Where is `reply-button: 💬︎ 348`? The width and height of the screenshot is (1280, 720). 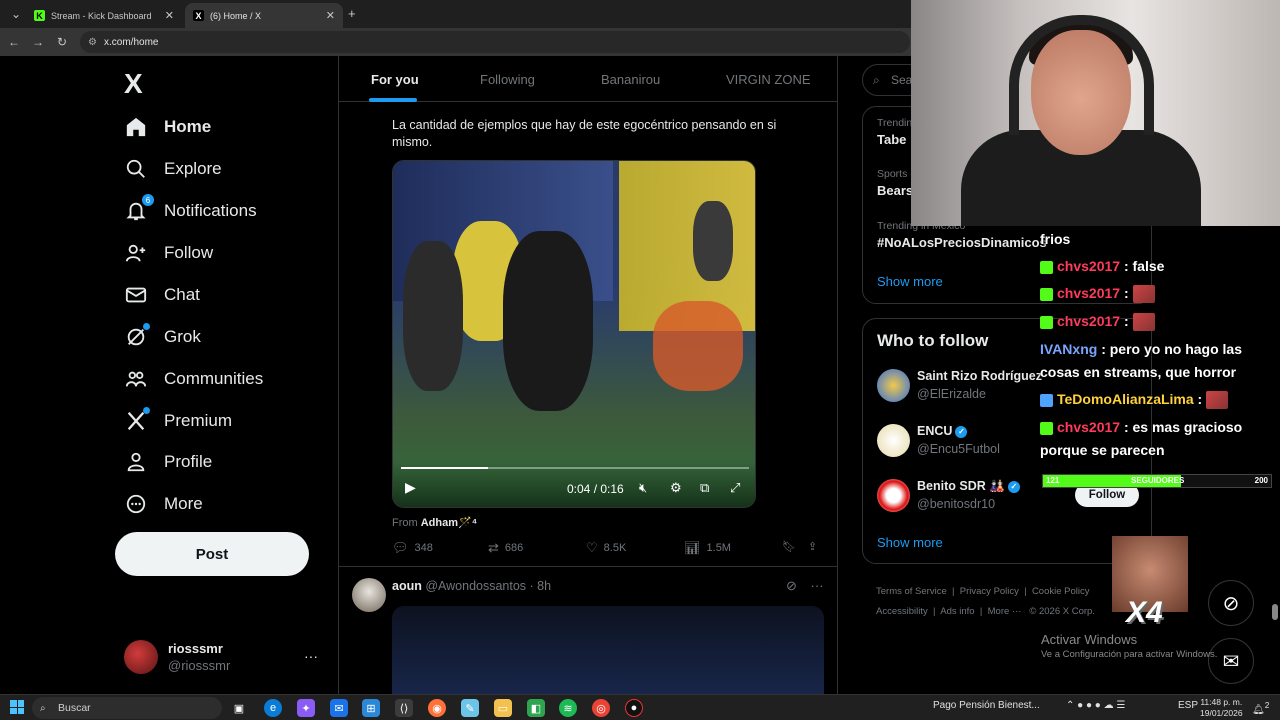
reply-button: 💬︎ 348 is located at coordinates (412, 548).